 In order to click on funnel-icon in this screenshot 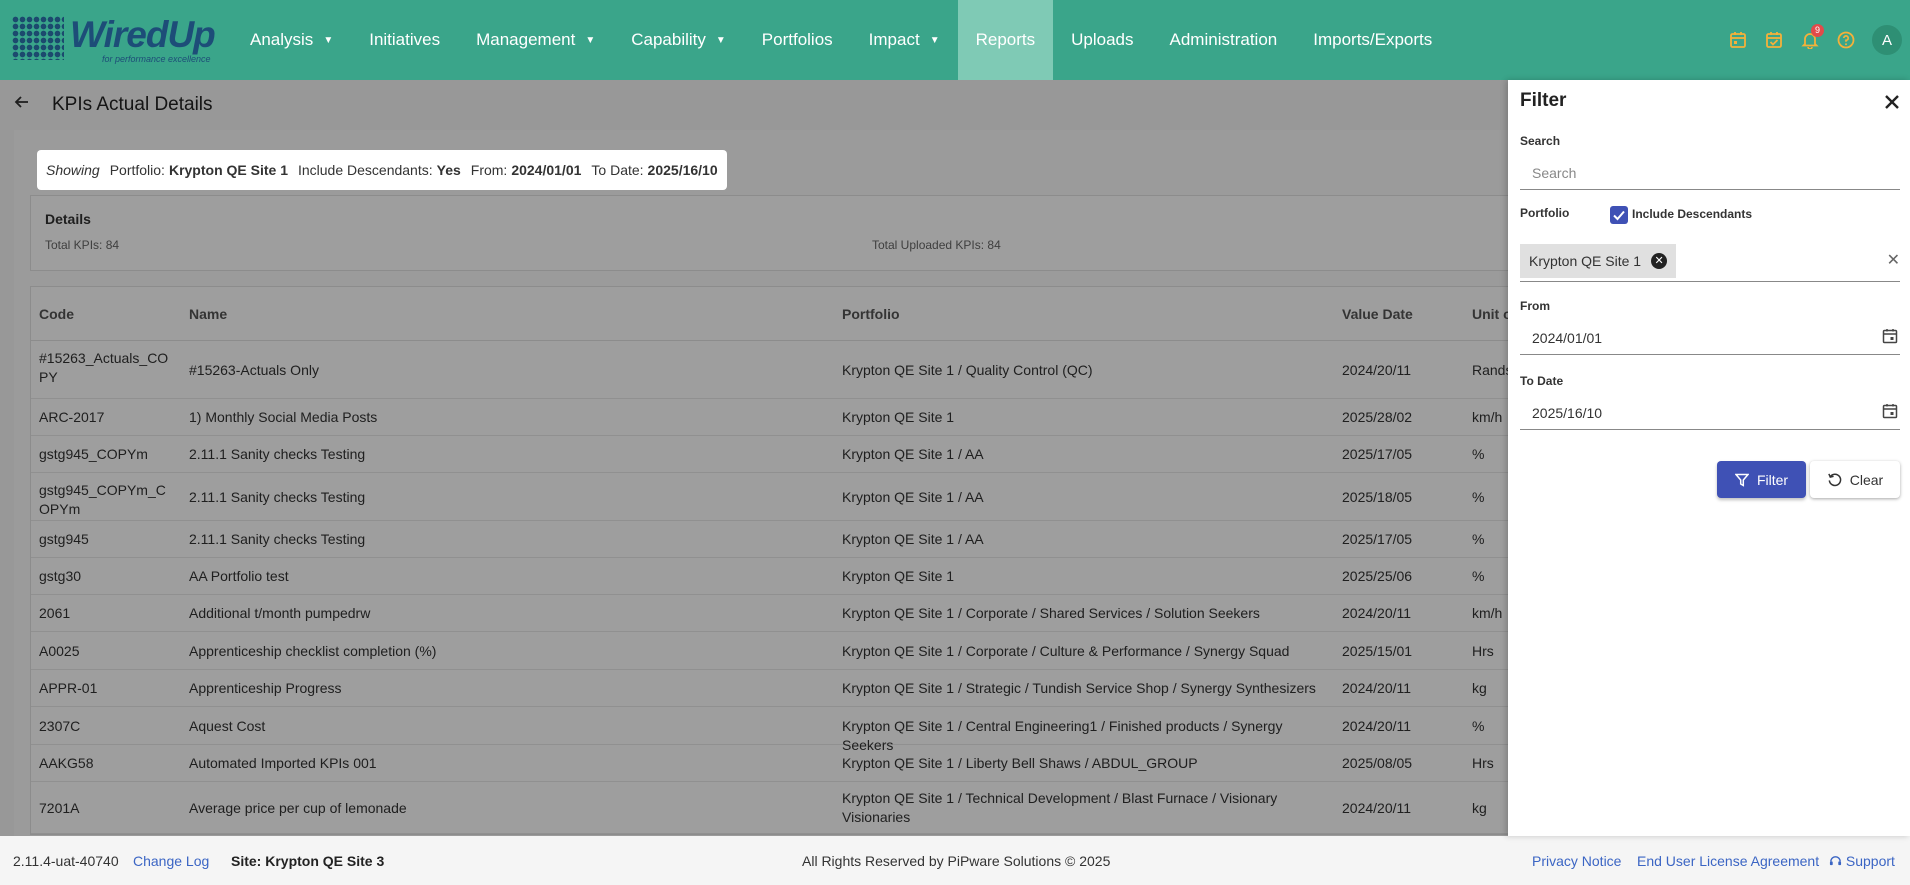, I will do `click(1741, 480)`.